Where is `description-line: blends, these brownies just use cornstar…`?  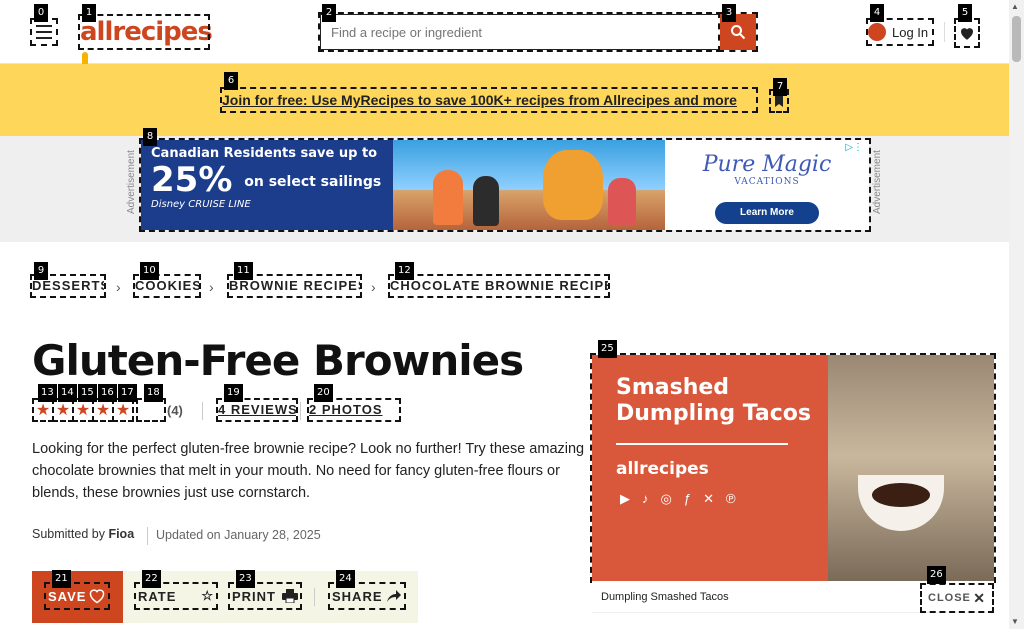
description-line: blends, these brownies just use cornstar… is located at coordinates (171, 493).